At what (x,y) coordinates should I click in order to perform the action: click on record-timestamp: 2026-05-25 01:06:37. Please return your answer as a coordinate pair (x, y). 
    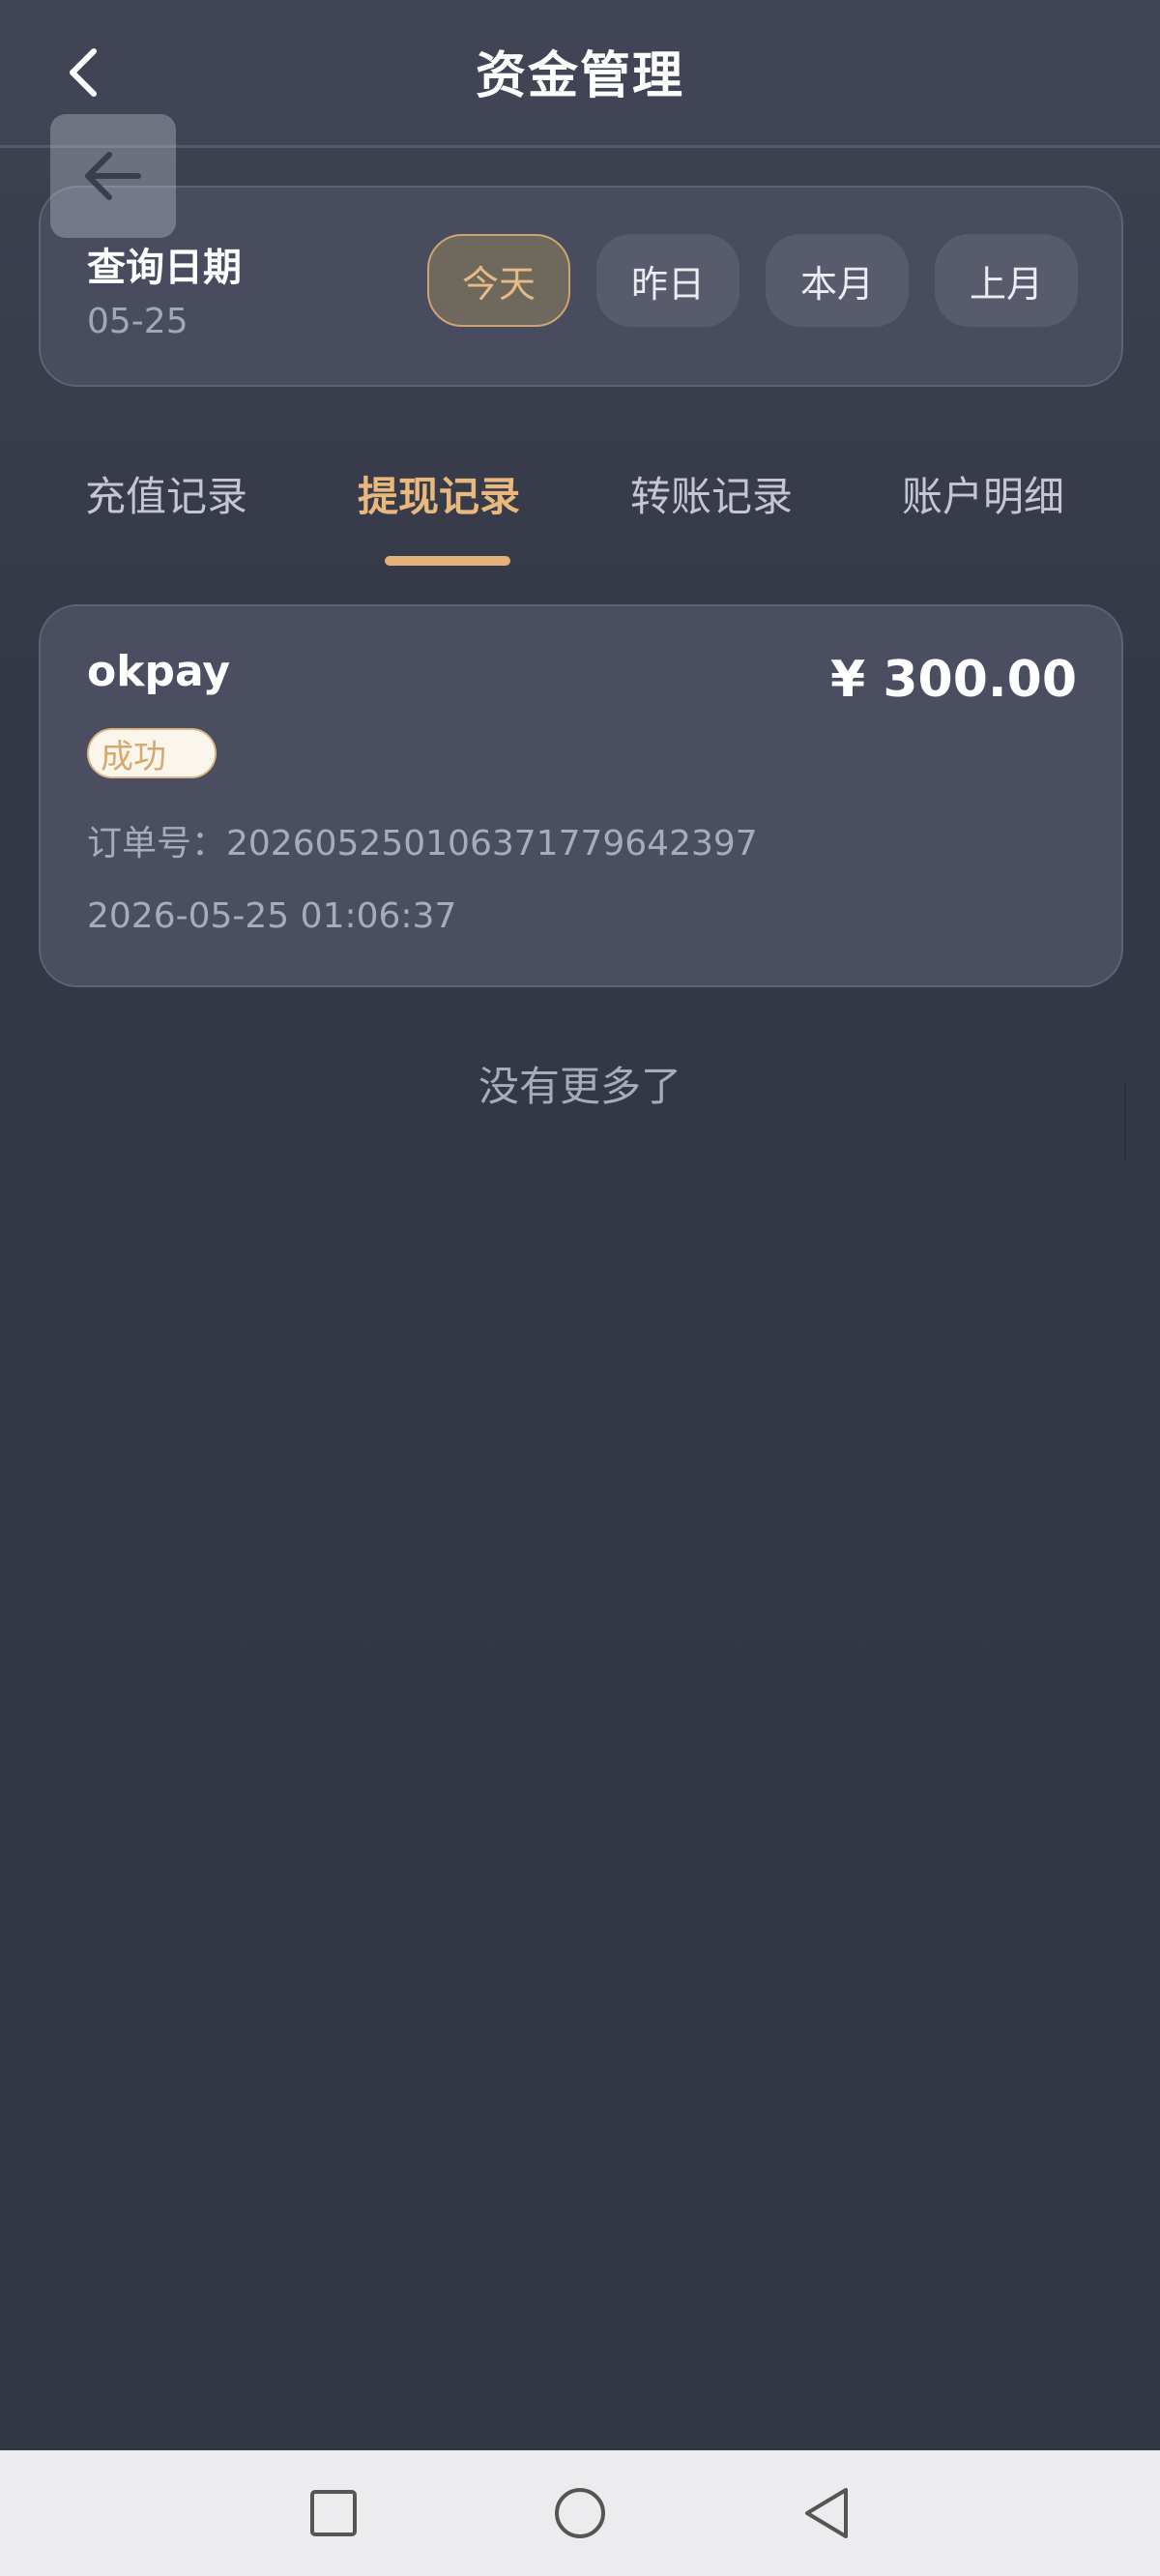
    Looking at the image, I should click on (272, 916).